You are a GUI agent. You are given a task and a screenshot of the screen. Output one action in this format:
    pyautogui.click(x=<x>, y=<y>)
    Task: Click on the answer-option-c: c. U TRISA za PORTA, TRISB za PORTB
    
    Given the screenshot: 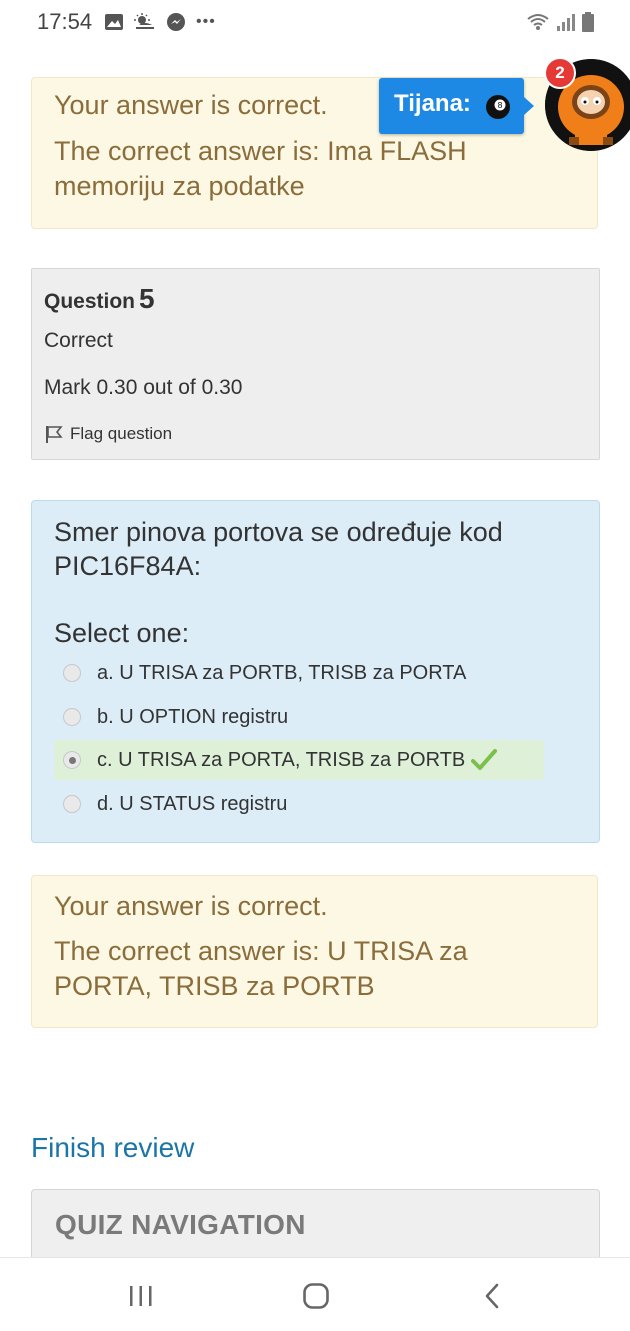 What is the action you would take?
    pyautogui.click(x=299, y=760)
    